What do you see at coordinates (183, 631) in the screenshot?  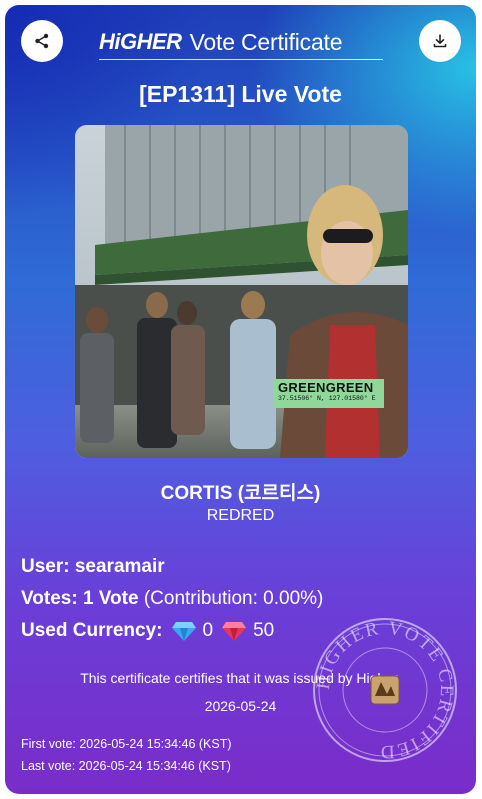 I see `blue-diamond-icon` at bounding box center [183, 631].